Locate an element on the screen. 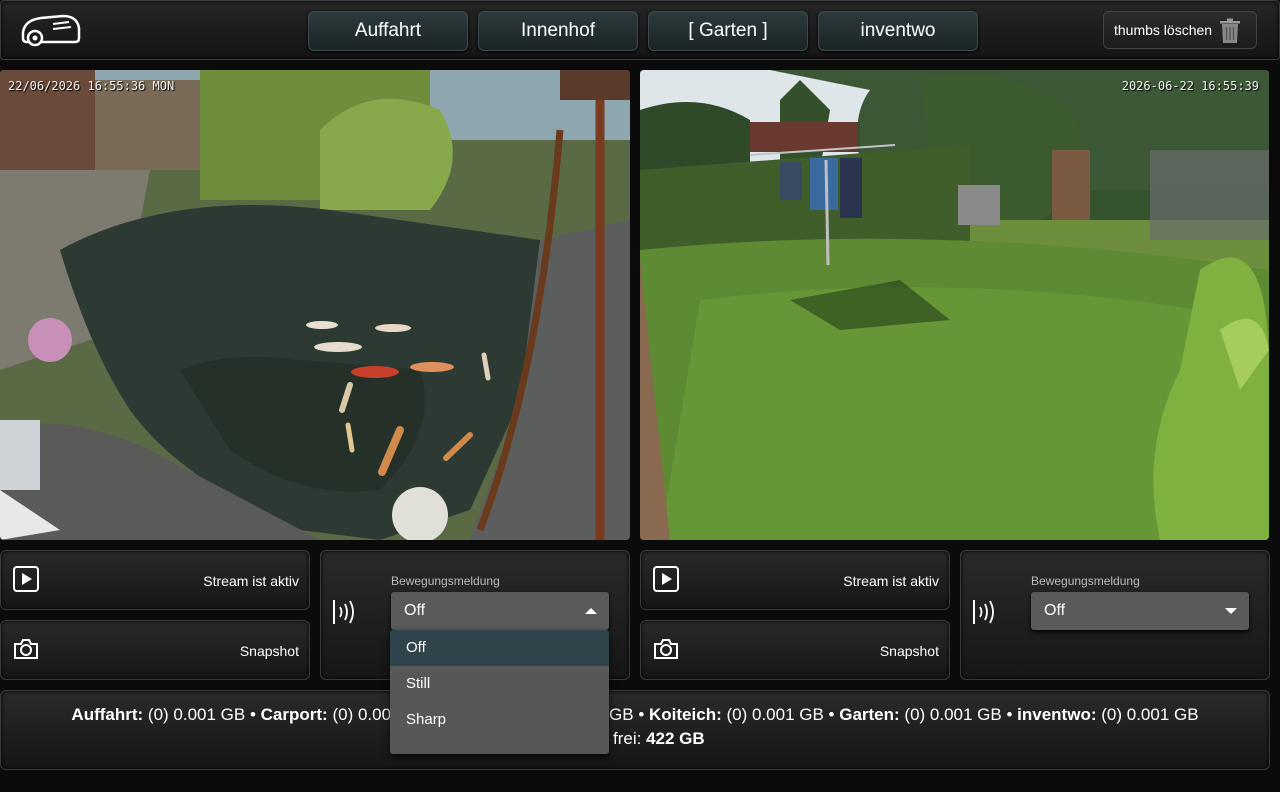  motion-panel-garten: Bewegungsmeldung Off is located at coordinates (1115, 615).